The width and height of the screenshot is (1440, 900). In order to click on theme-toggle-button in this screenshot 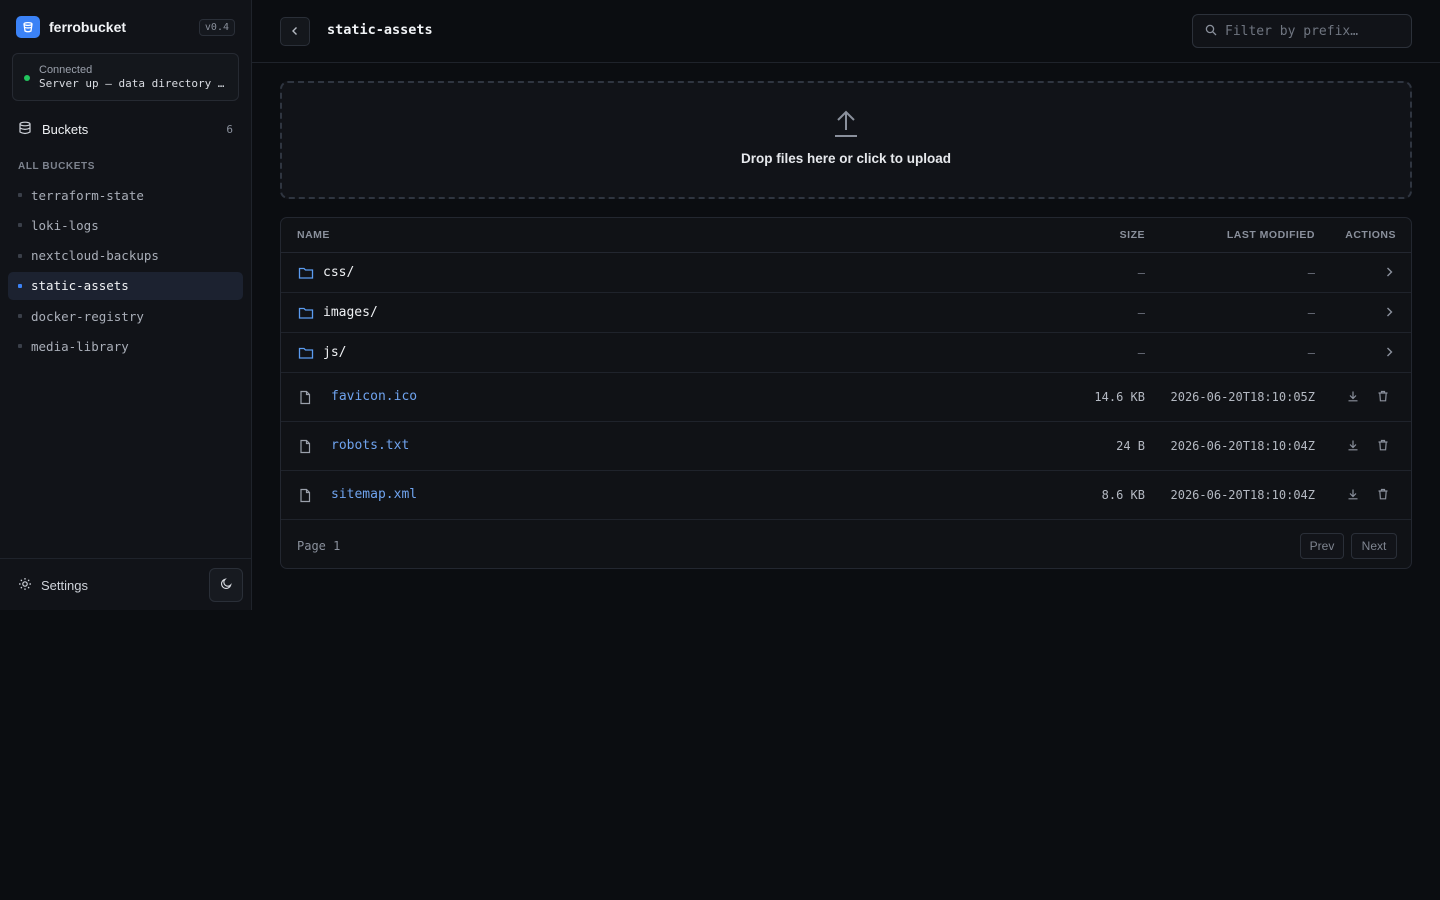, I will do `click(226, 585)`.